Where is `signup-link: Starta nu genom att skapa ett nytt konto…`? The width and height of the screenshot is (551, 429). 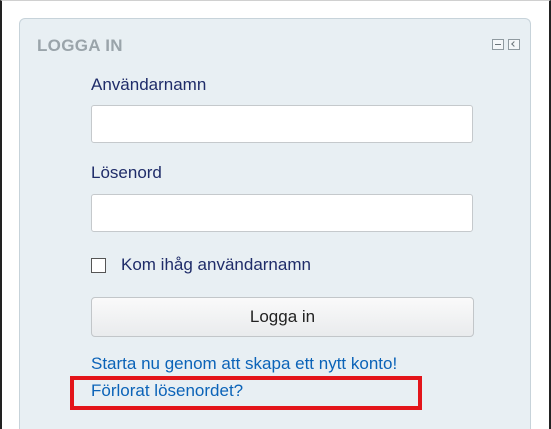 signup-link: Starta nu genom att skapa ett nytt konto… is located at coordinates (244, 364).